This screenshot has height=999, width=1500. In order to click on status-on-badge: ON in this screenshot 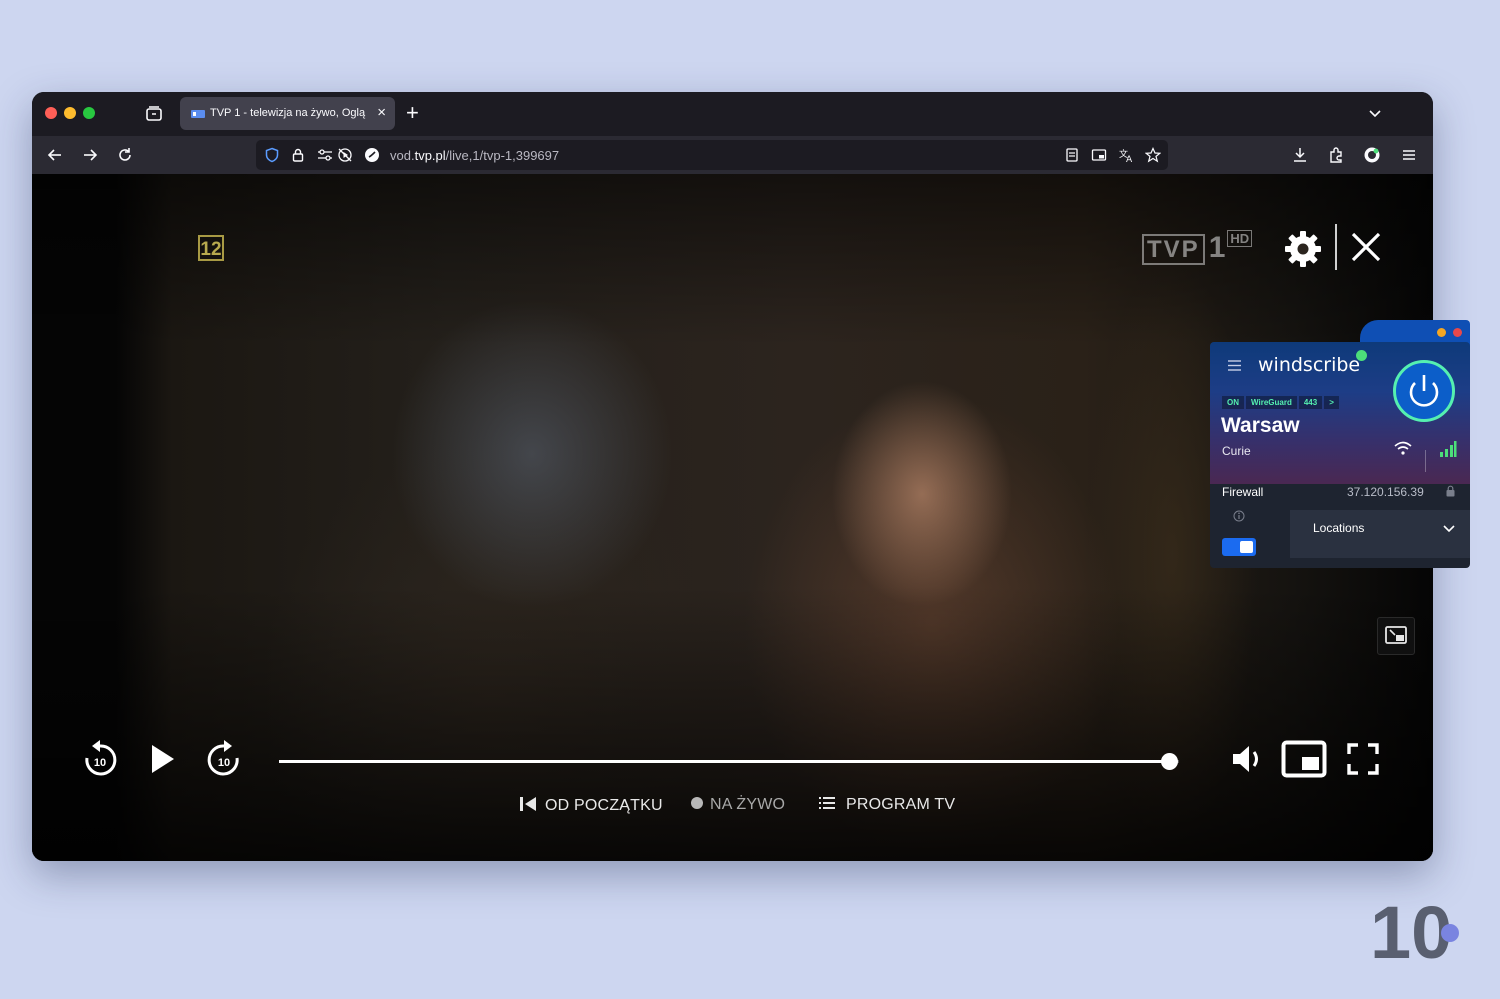, I will do `click(1233, 402)`.